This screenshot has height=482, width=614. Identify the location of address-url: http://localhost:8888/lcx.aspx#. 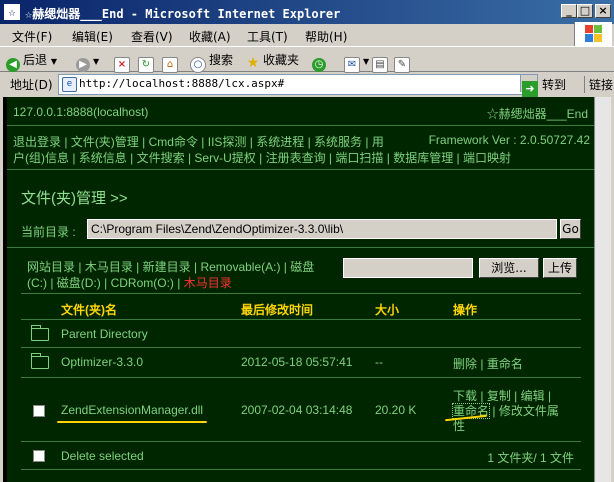
(182, 83).